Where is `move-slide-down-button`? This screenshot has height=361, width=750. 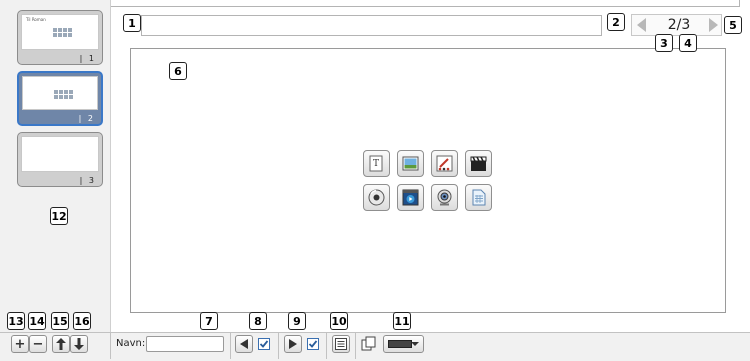 move-slide-down-button is located at coordinates (79, 344).